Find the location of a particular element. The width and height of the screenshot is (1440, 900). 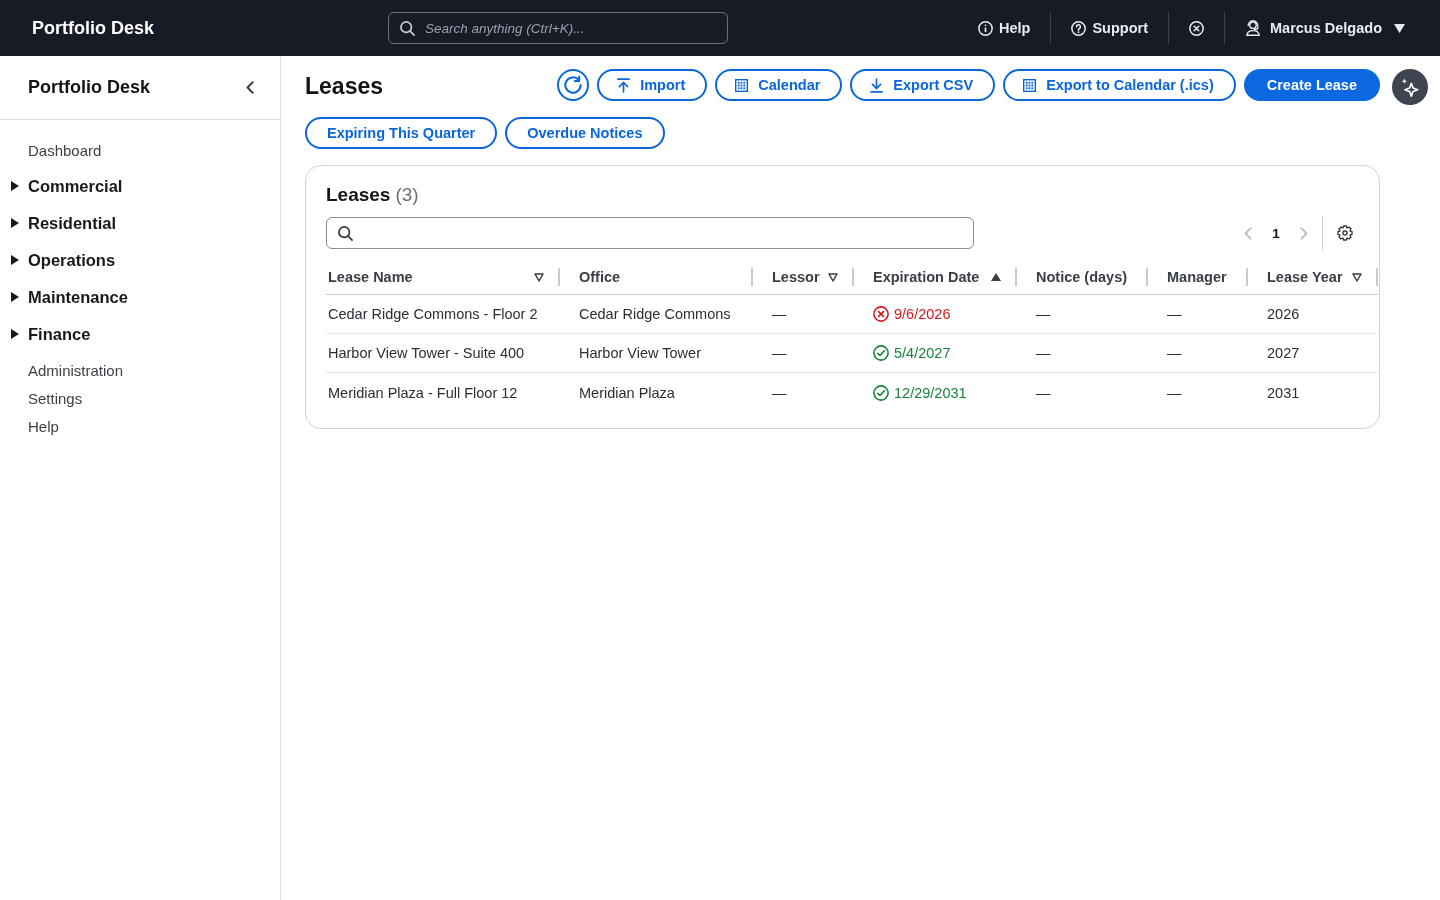

sidebar-link: Help is located at coordinates (43, 426).